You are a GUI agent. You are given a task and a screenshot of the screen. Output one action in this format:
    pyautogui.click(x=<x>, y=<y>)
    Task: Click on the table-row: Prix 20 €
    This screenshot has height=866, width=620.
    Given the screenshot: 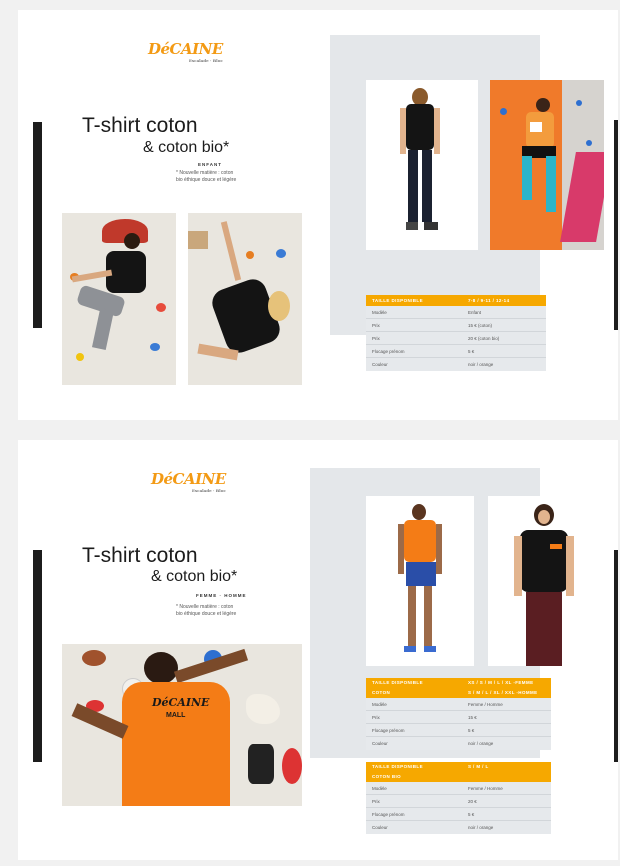 What is the action you would take?
    pyautogui.click(x=458, y=801)
    